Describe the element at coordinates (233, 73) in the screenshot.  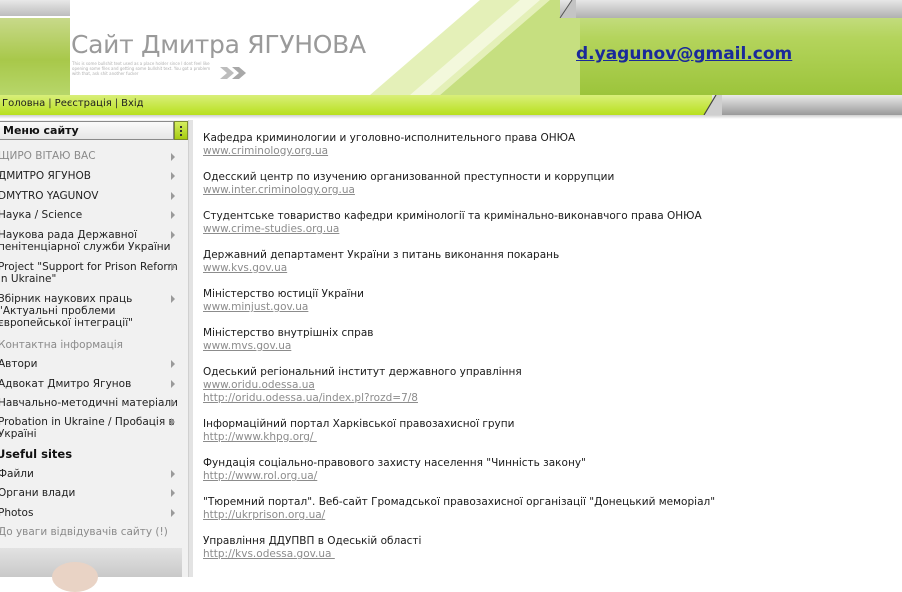
I see `double-chevron-icon` at that location.